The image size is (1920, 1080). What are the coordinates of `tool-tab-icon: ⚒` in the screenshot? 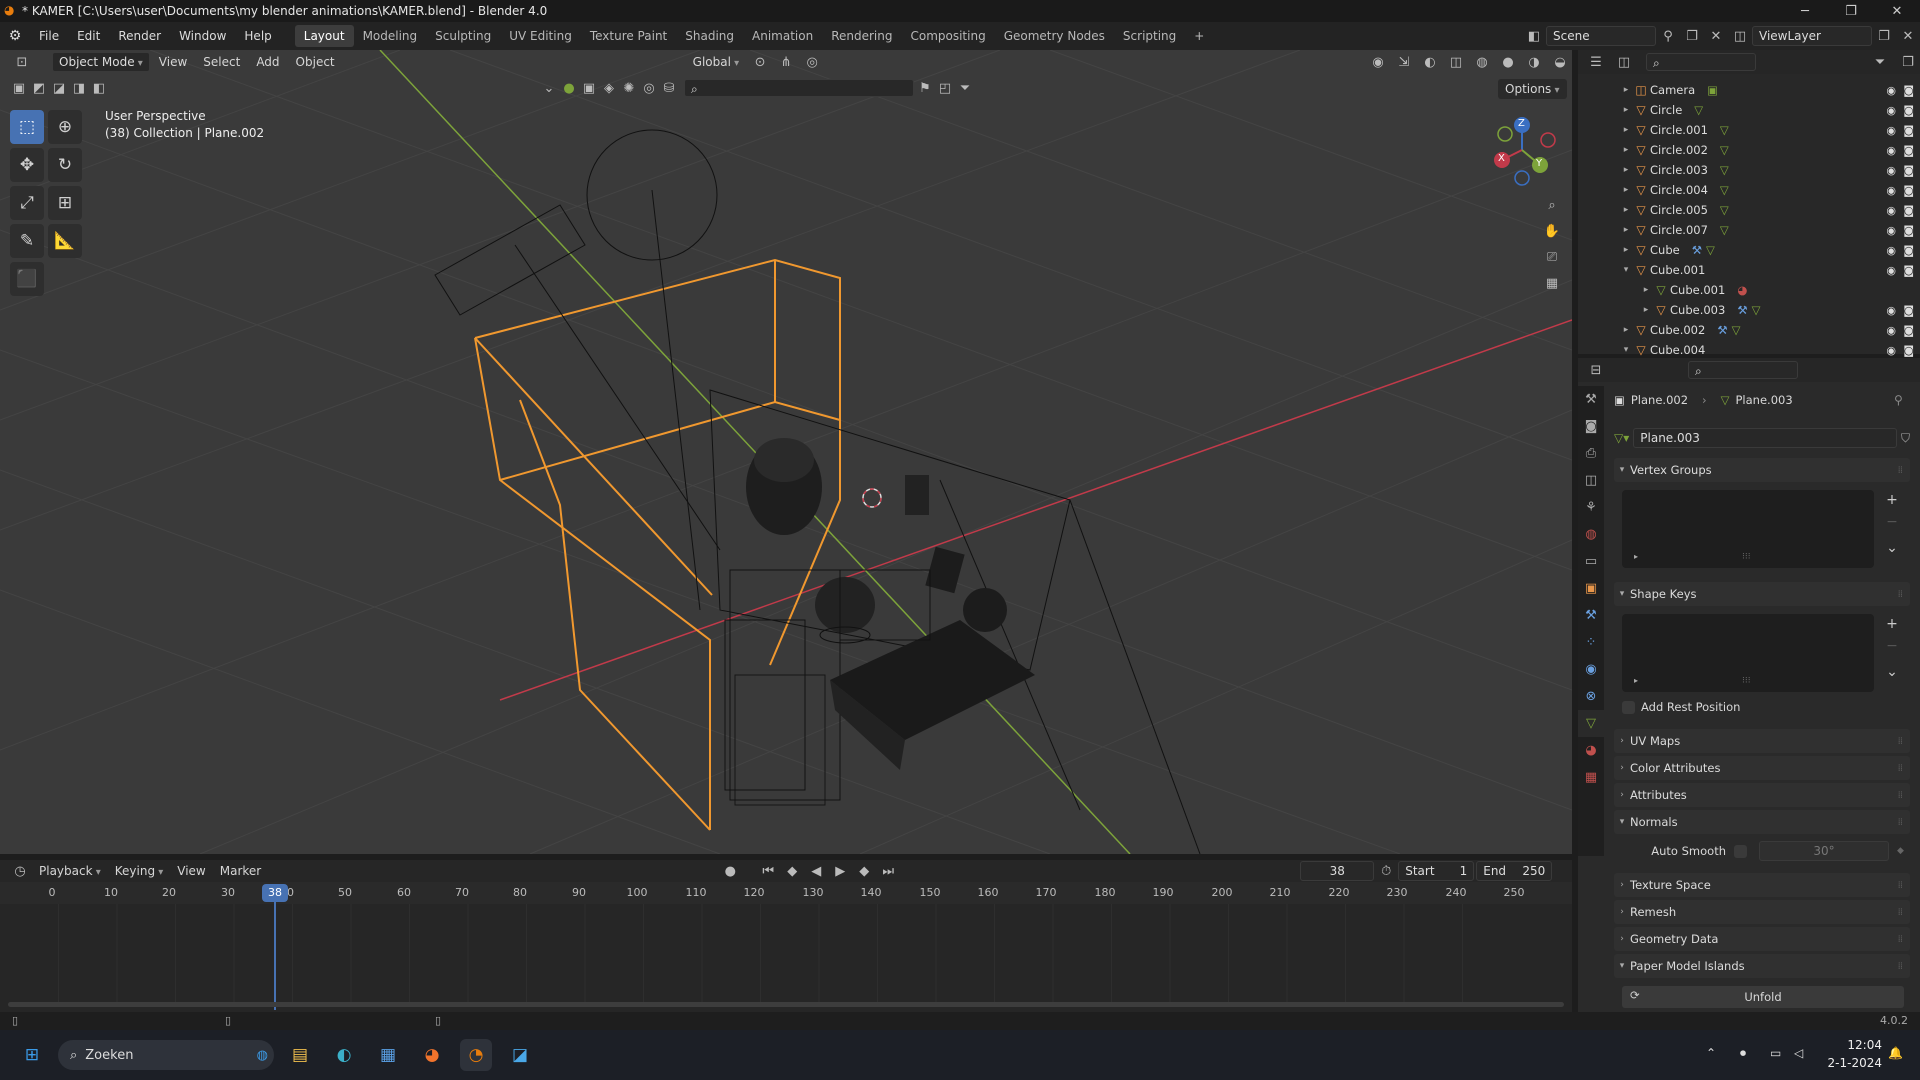 It's located at (1591, 399).